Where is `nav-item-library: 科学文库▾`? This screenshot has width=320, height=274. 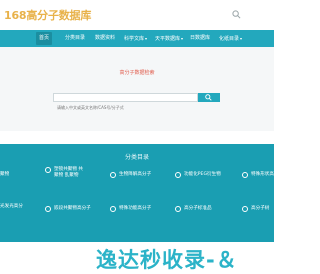
nav-item-library: 科学文库▾ is located at coordinates (135, 38).